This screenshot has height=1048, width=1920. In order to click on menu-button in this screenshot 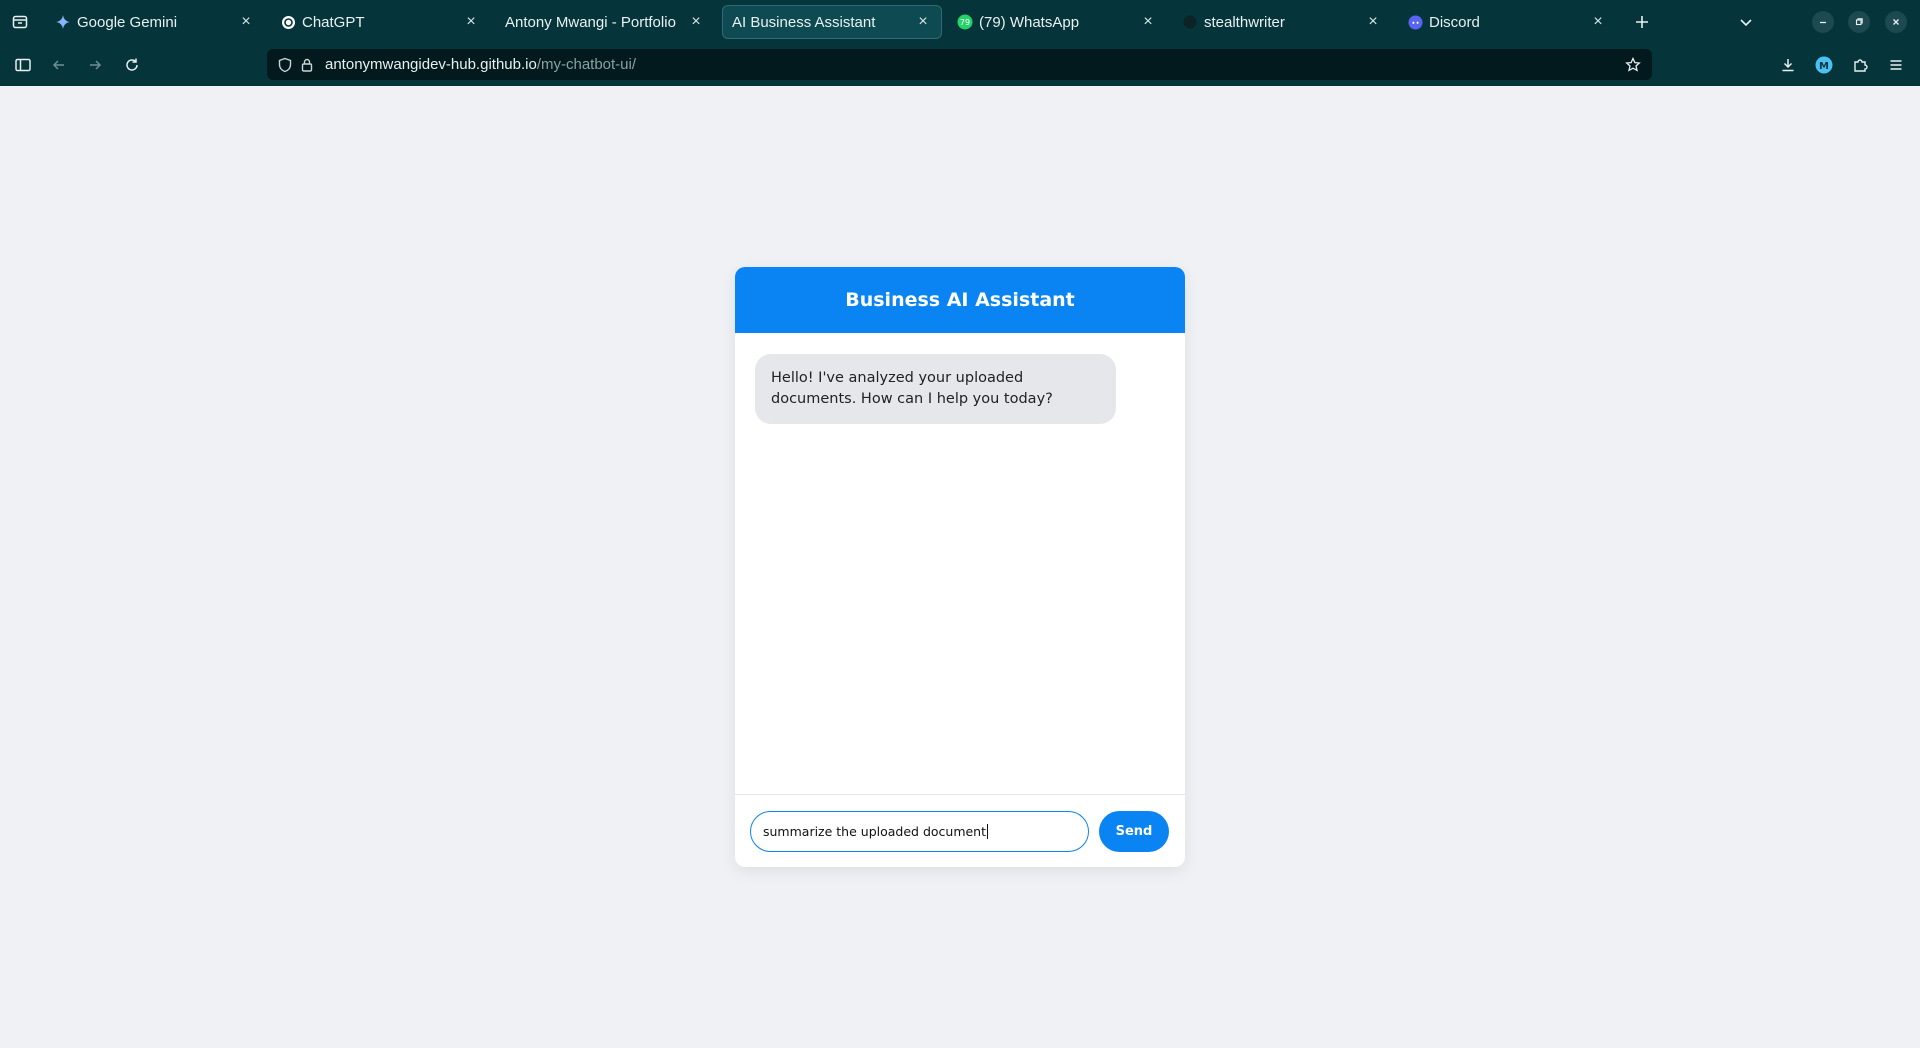, I will do `click(1896, 65)`.